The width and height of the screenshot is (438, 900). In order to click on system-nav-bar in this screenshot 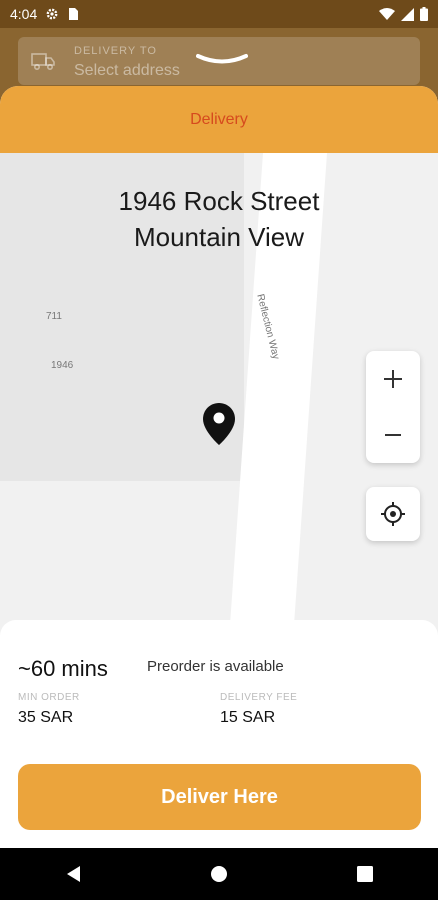, I will do `click(219, 874)`.